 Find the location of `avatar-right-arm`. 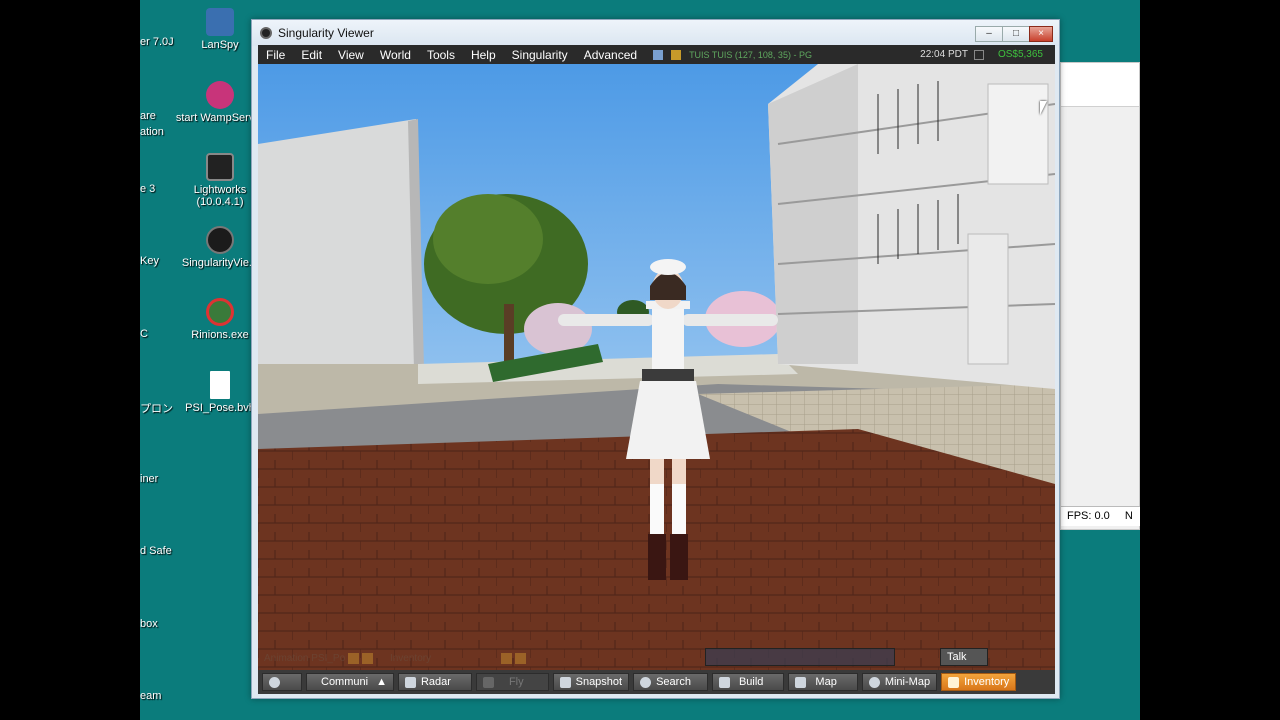

avatar-right-arm is located at coordinates (730, 320).